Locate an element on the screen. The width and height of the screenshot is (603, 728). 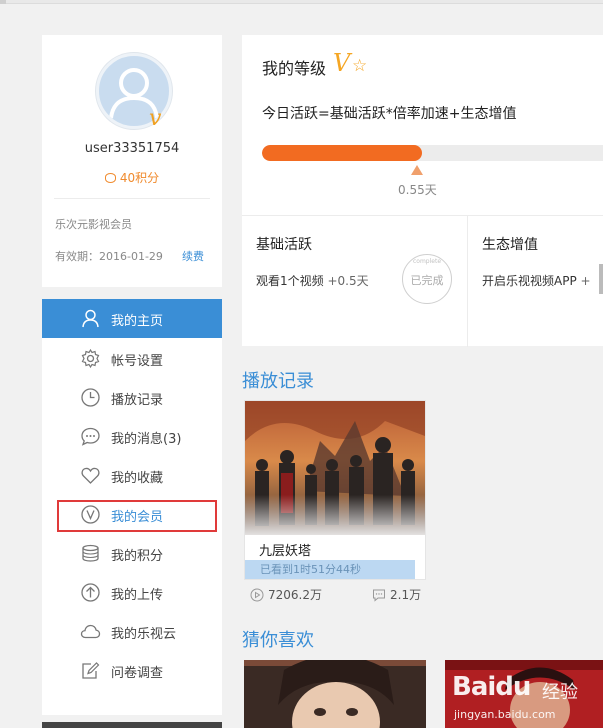
divider is located at coordinates (132, 198).